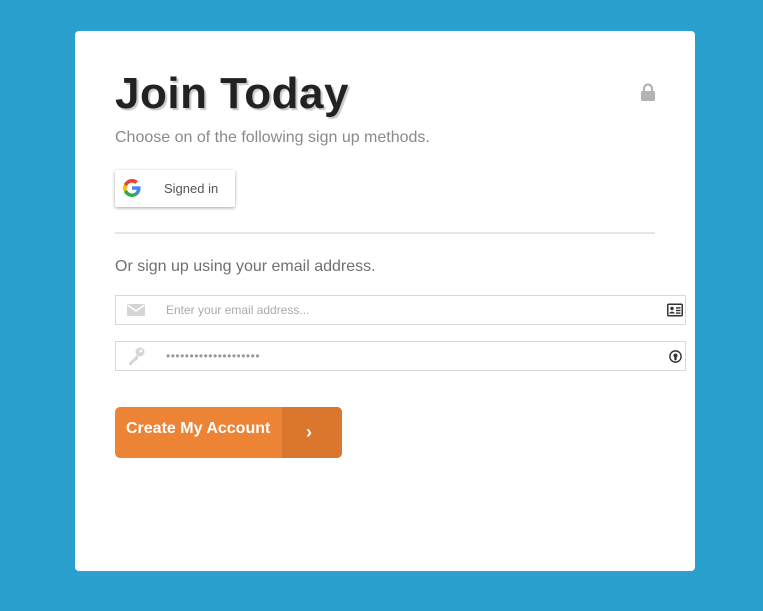 The height and width of the screenshot is (611, 763). I want to click on create-account-button: Create My Account ›, so click(228, 432).